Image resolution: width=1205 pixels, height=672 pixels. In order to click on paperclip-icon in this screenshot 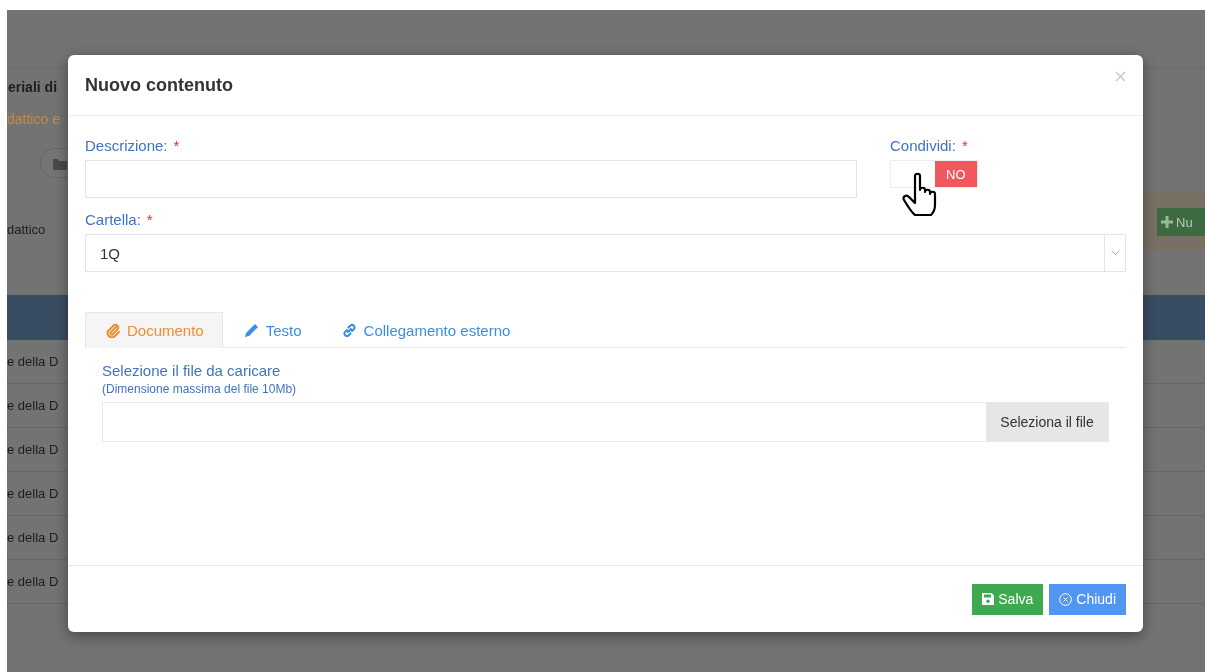, I will do `click(113, 330)`.